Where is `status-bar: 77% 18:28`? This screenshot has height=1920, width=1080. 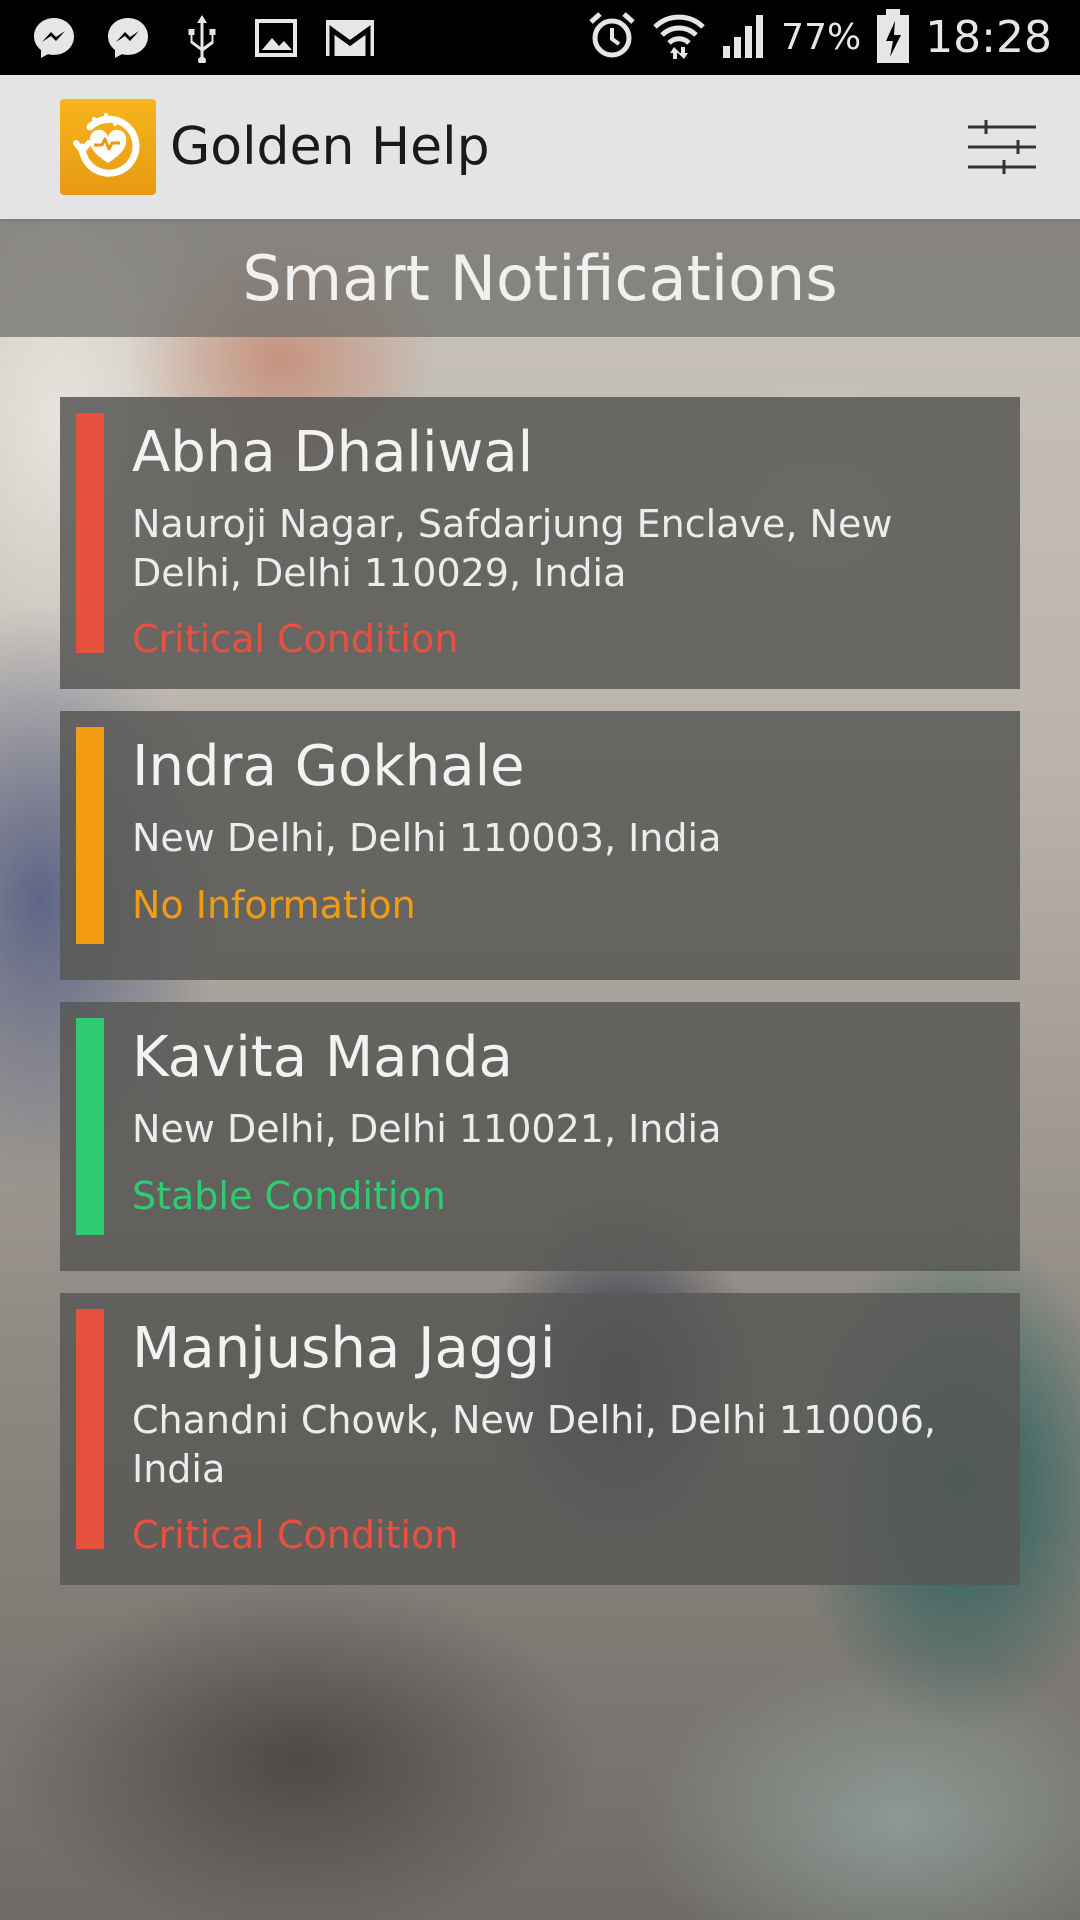 status-bar: 77% 18:28 is located at coordinates (540, 37).